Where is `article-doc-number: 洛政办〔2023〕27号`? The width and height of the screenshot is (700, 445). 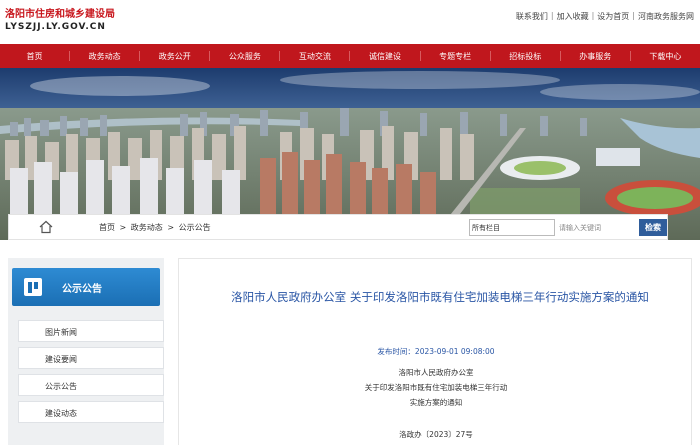
article-doc-number: 洛政办〔2023〕27号 is located at coordinates (436, 434).